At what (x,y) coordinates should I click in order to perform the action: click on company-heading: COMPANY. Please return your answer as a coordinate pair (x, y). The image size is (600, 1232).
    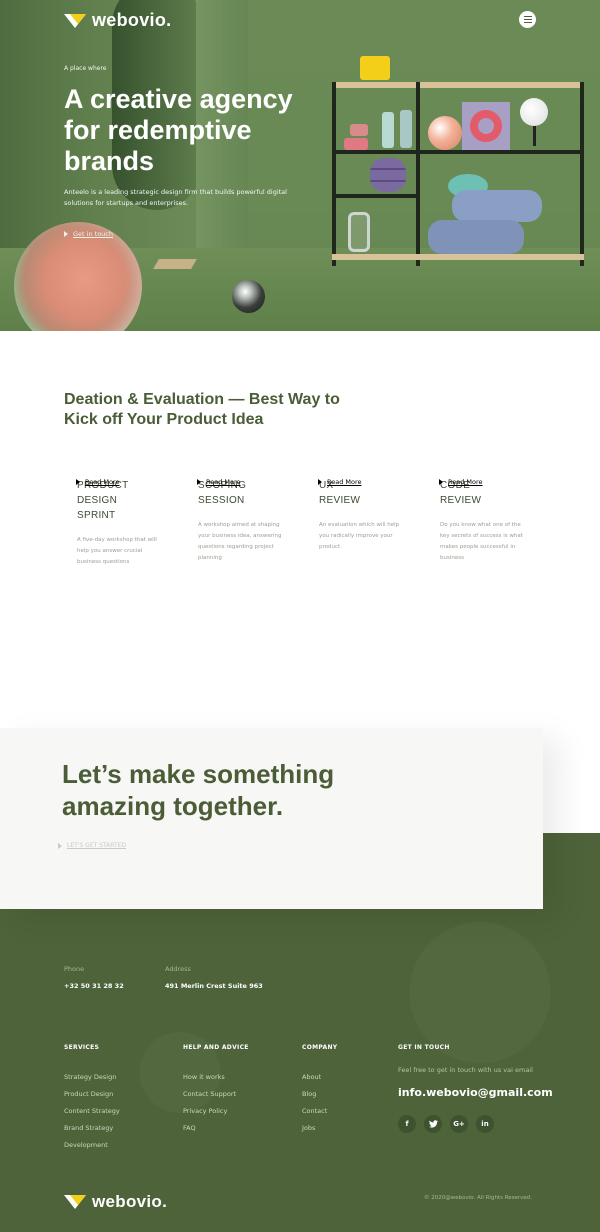
    Looking at the image, I should click on (320, 1047).